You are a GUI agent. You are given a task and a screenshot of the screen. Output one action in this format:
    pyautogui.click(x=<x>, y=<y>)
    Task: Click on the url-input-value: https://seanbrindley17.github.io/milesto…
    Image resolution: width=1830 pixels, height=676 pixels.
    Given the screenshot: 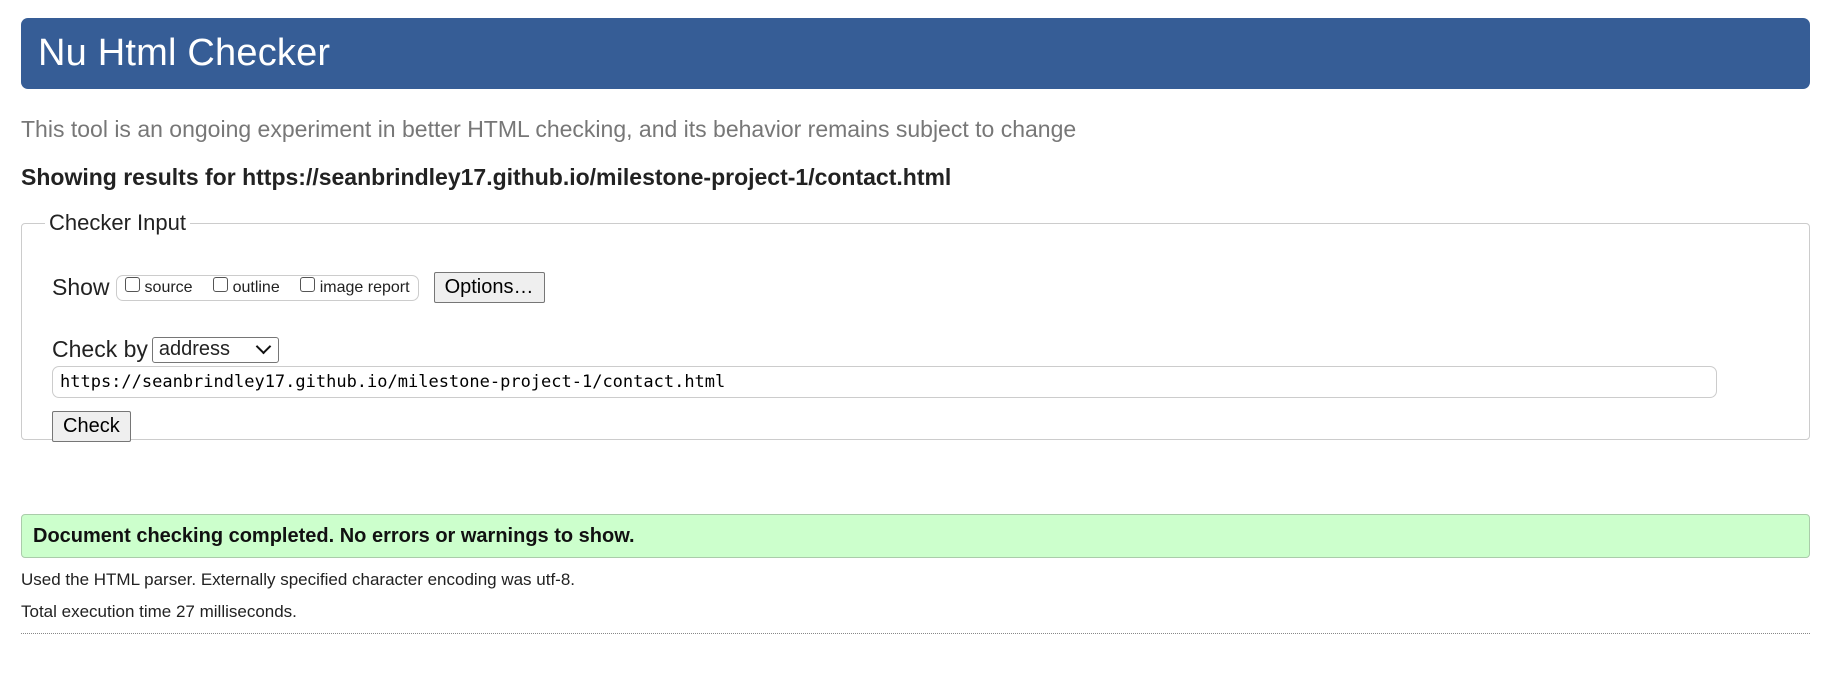 What is the action you would take?
    pyautogui.click(x=393, y=382)
    